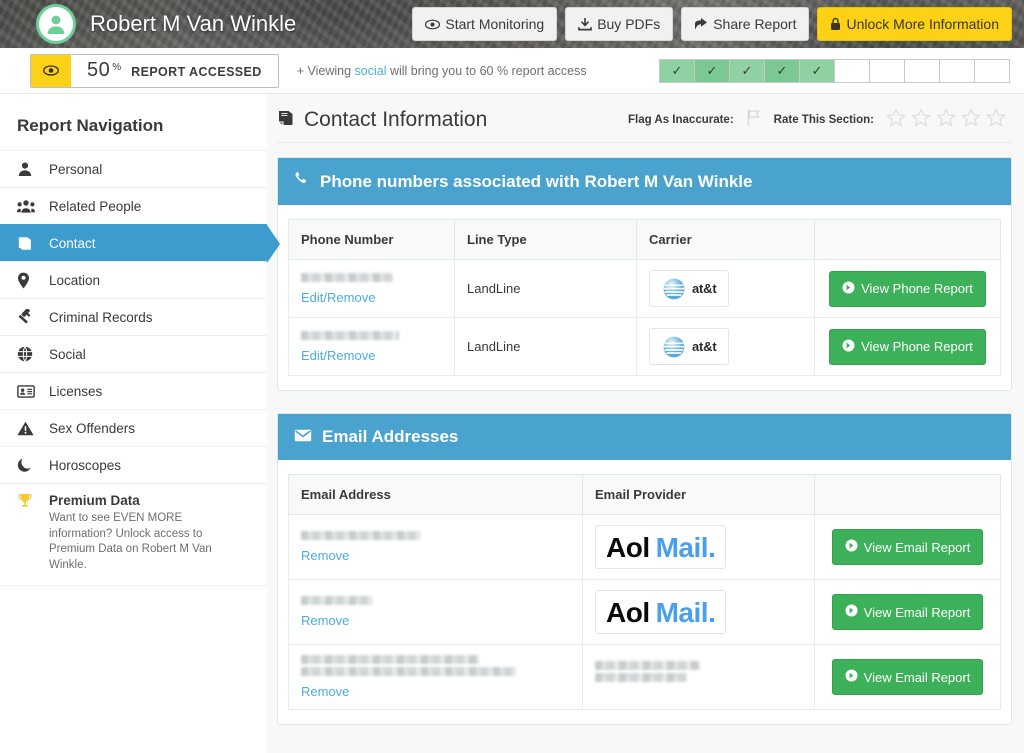  I want to click on sidebar-item-label: Personal, so click(76, 169).